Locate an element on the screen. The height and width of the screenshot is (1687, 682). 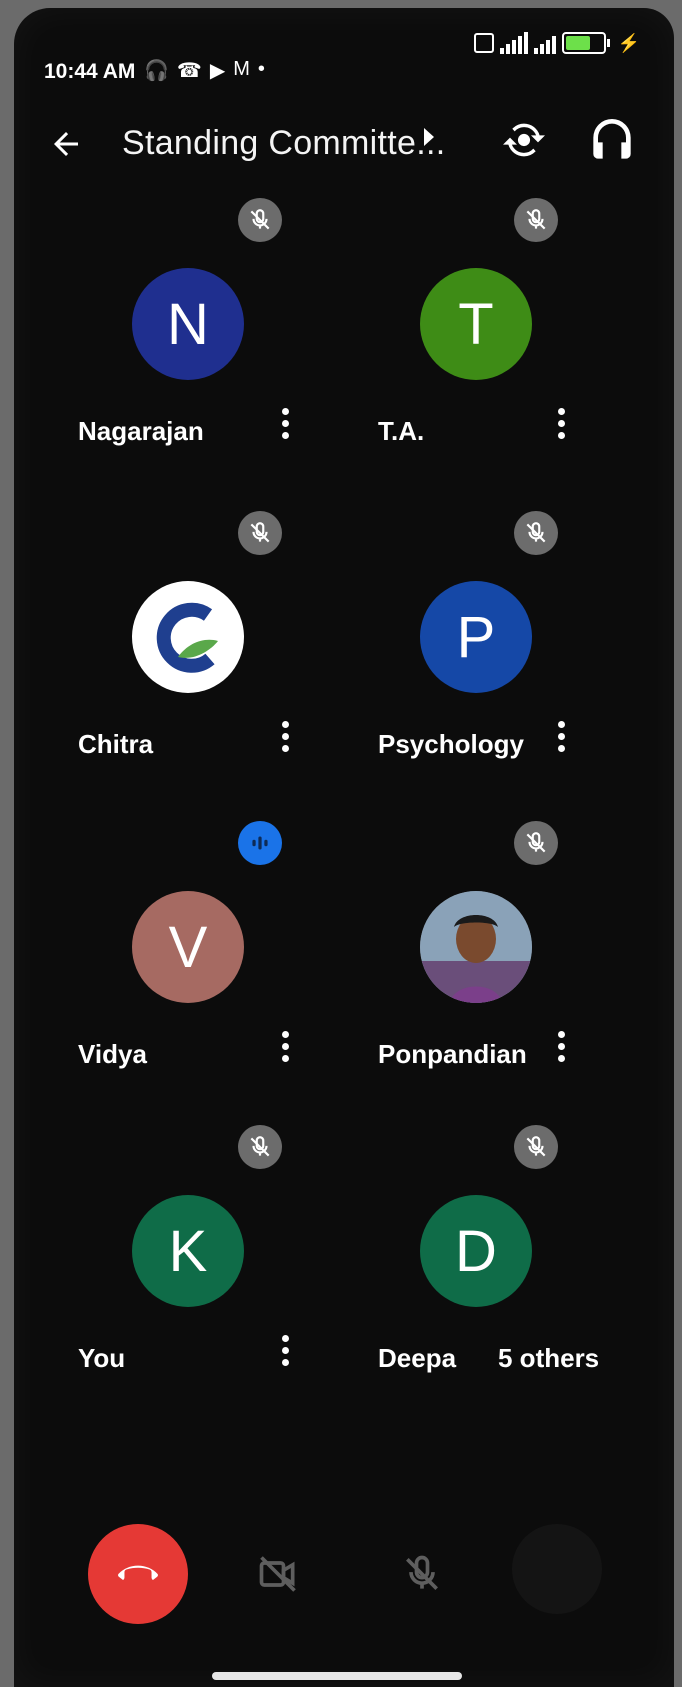
sim-icon is located at coordinates (483, 43).